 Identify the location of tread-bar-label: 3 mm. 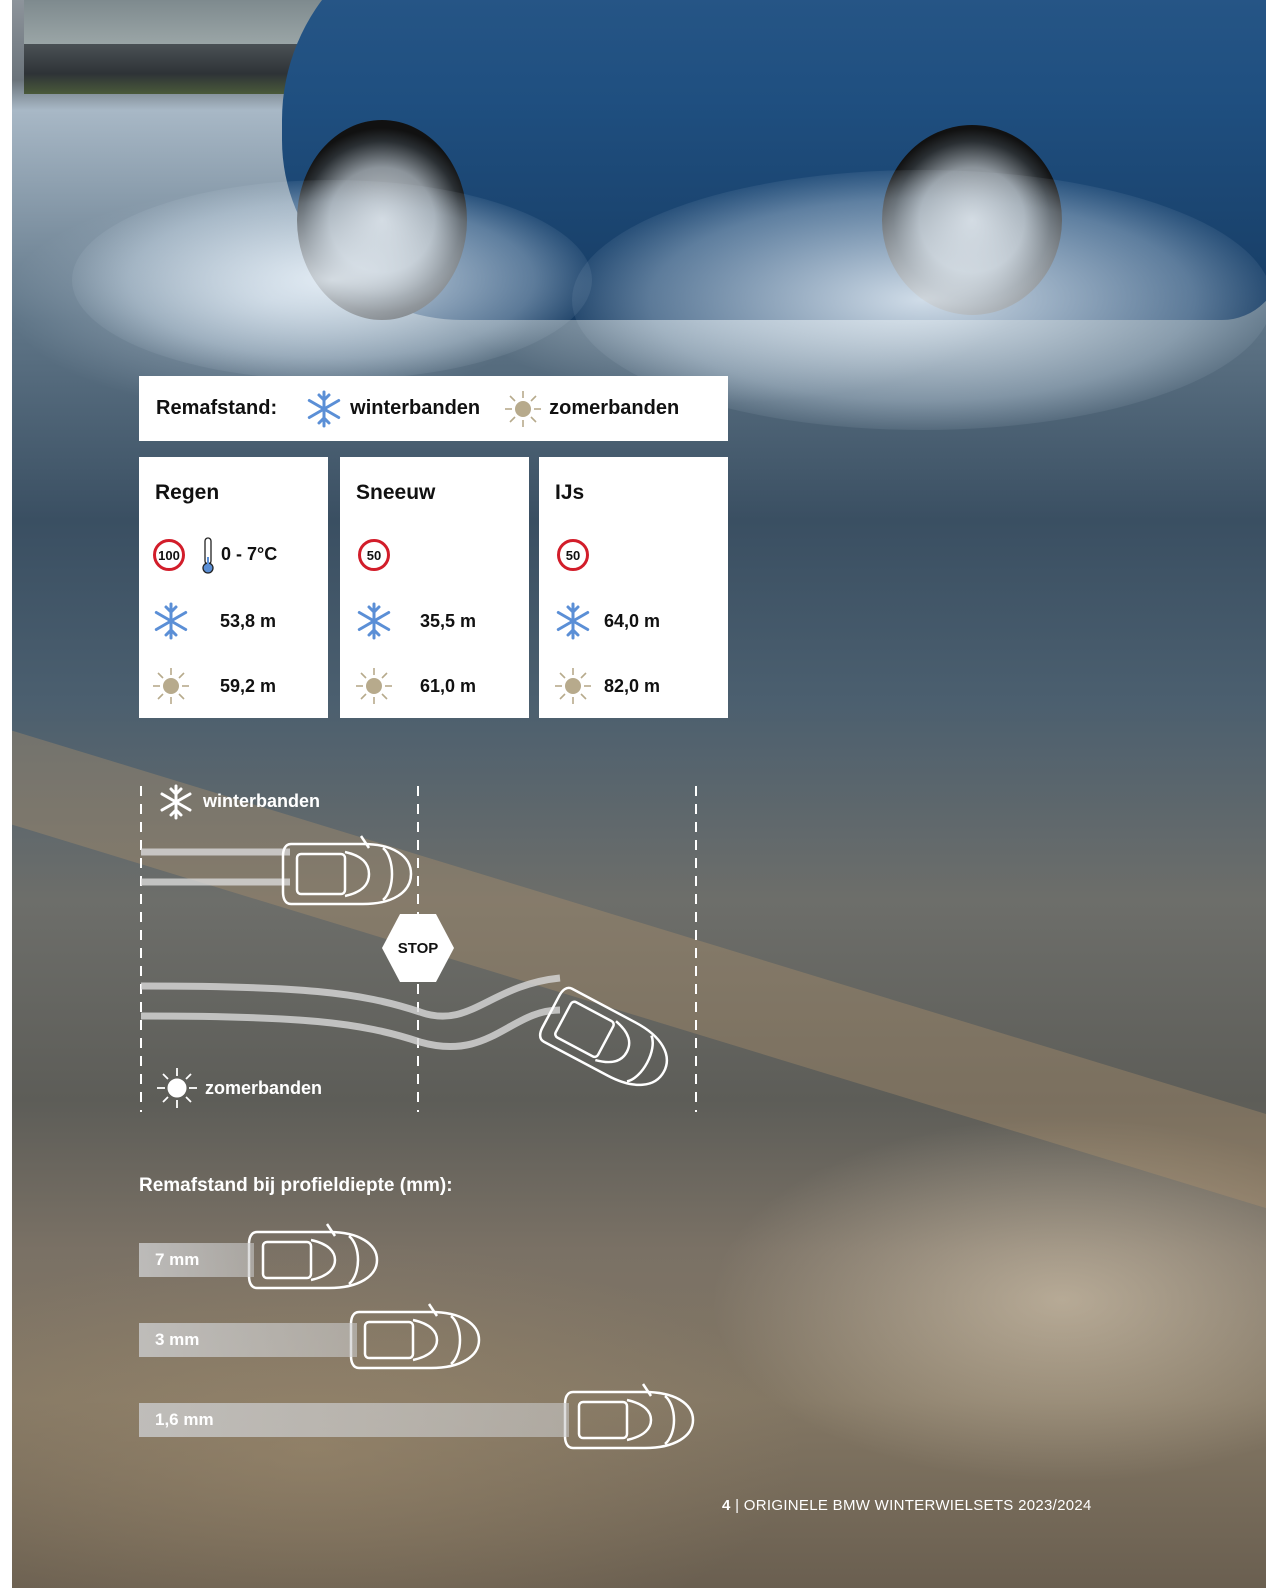
(177, 1339).